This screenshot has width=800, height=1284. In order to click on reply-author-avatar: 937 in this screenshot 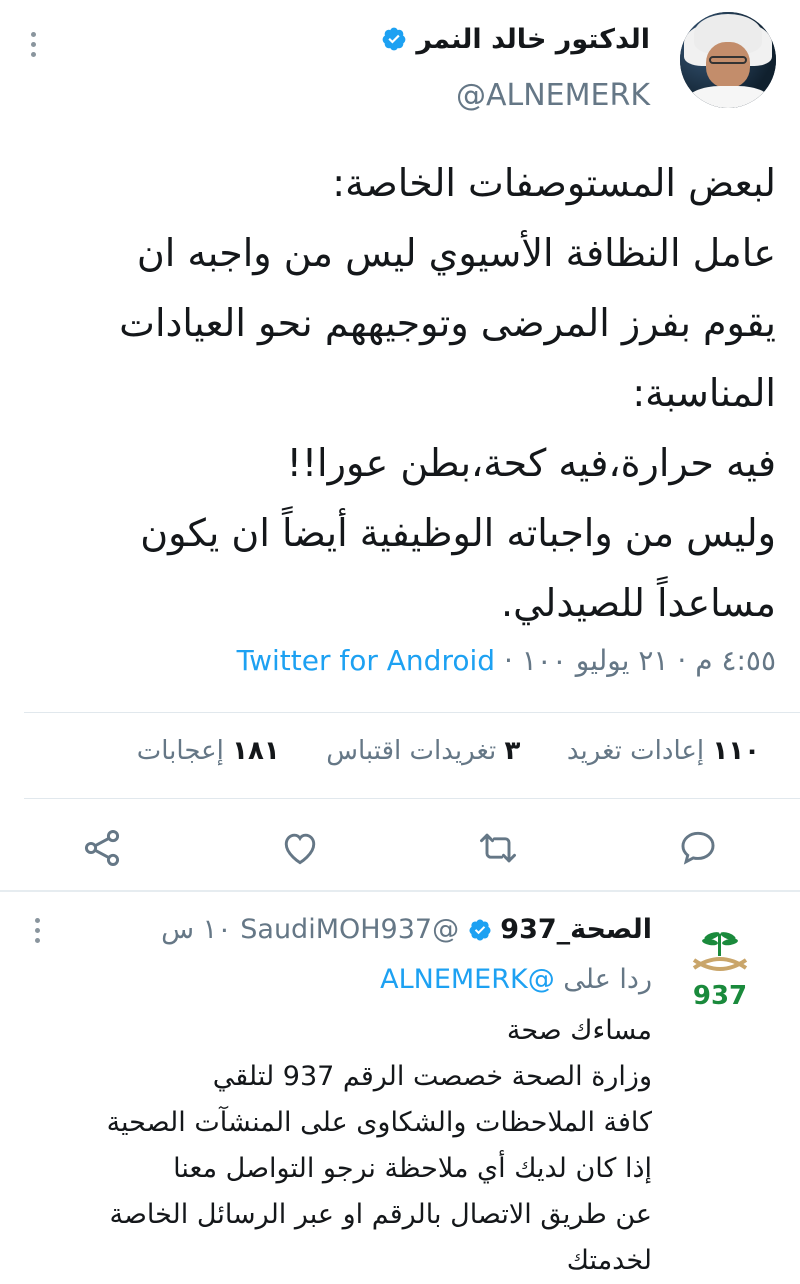, I will do `click(720, 968)`.